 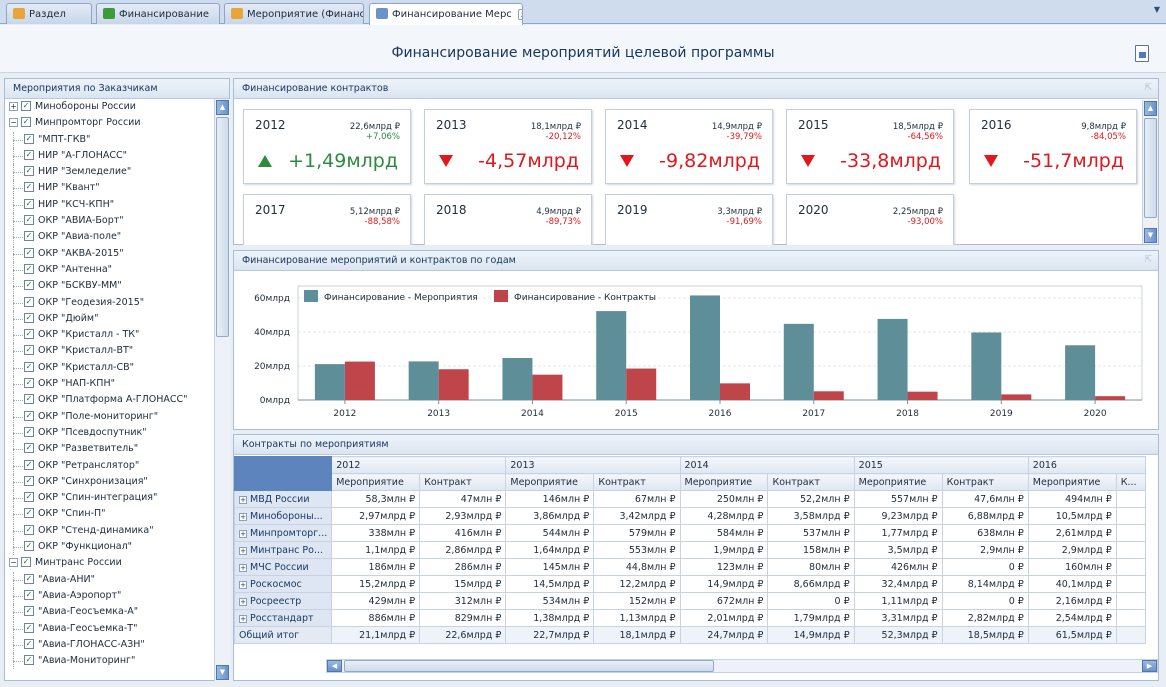 I want to click on year-header: 2016, so click(x=1086, y=465).